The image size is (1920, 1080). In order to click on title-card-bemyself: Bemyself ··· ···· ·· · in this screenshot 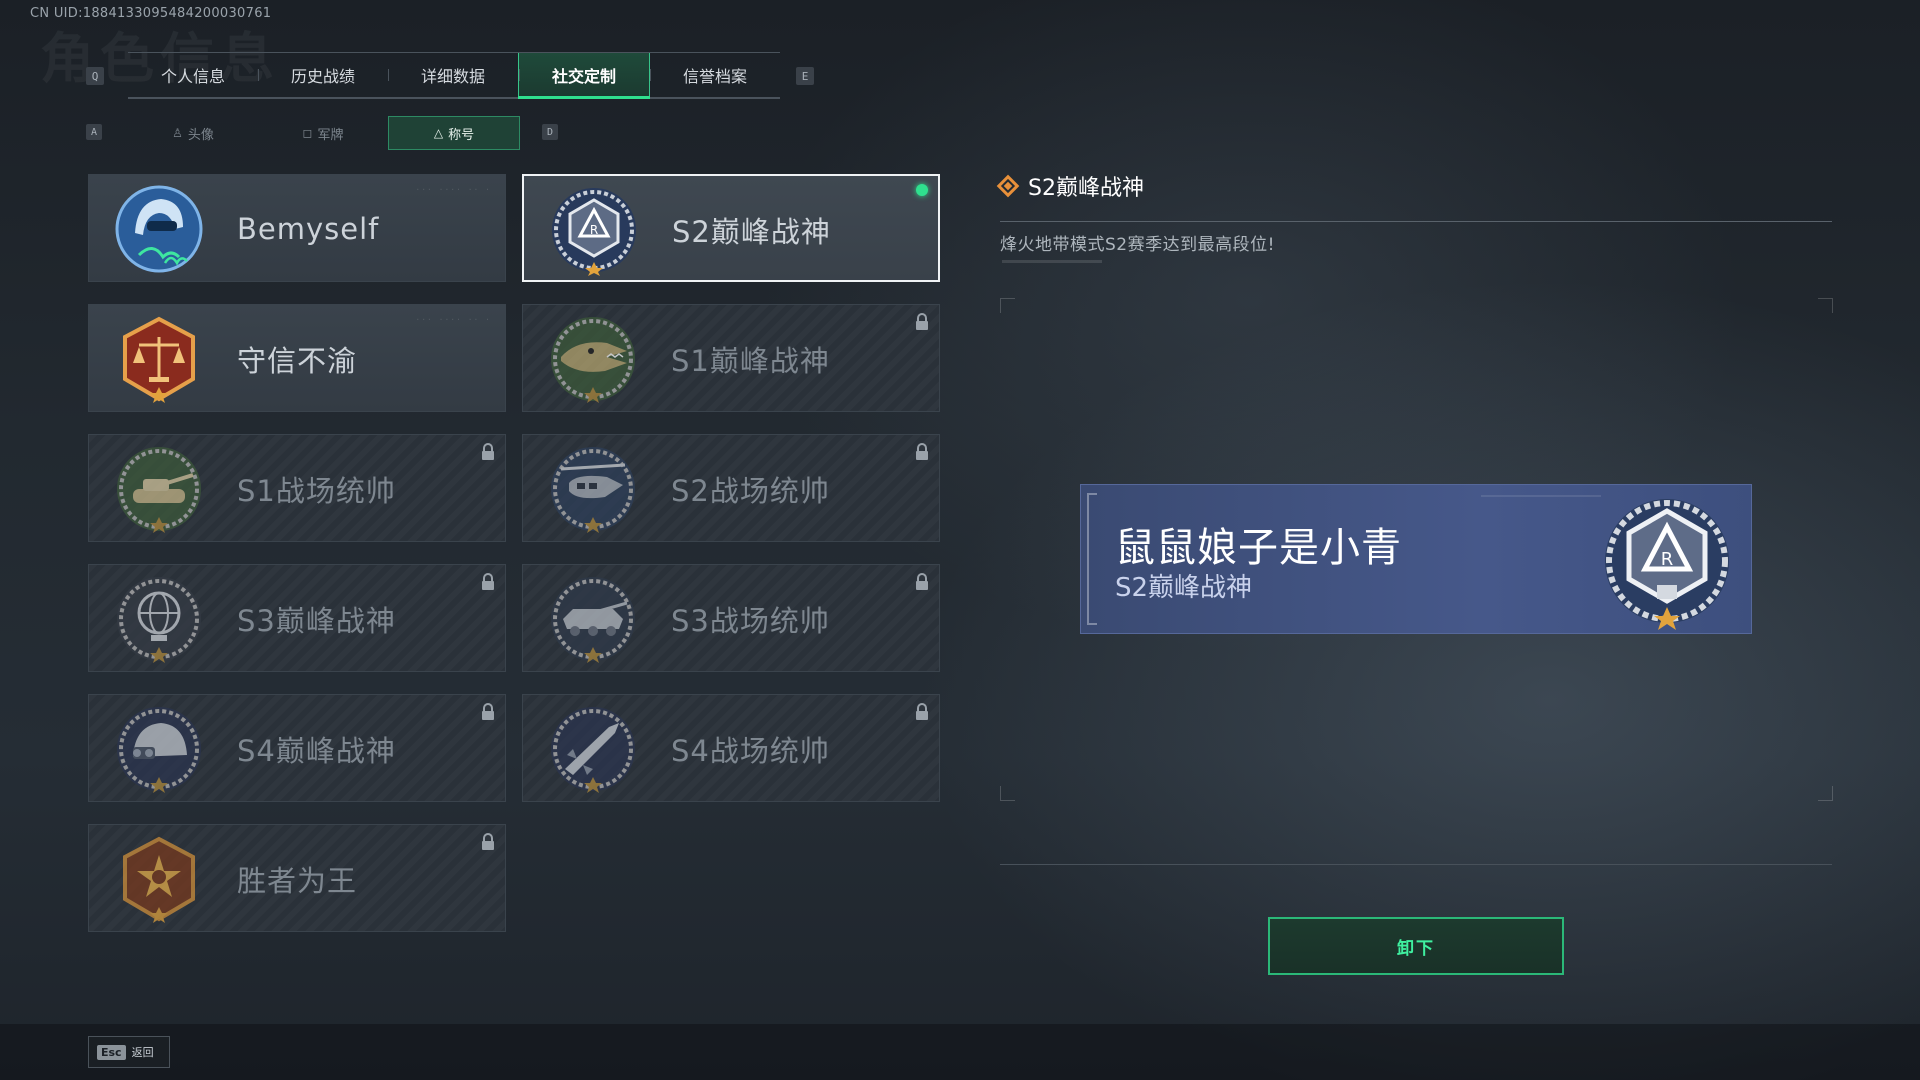, I will do `click(297, 228)`.